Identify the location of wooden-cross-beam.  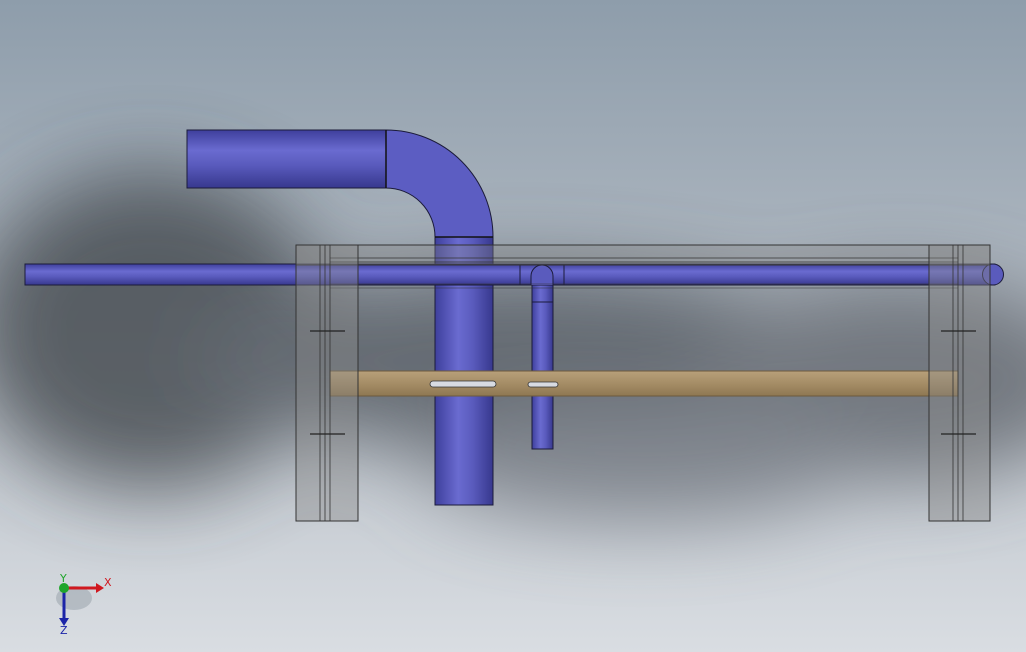
(644, 383).